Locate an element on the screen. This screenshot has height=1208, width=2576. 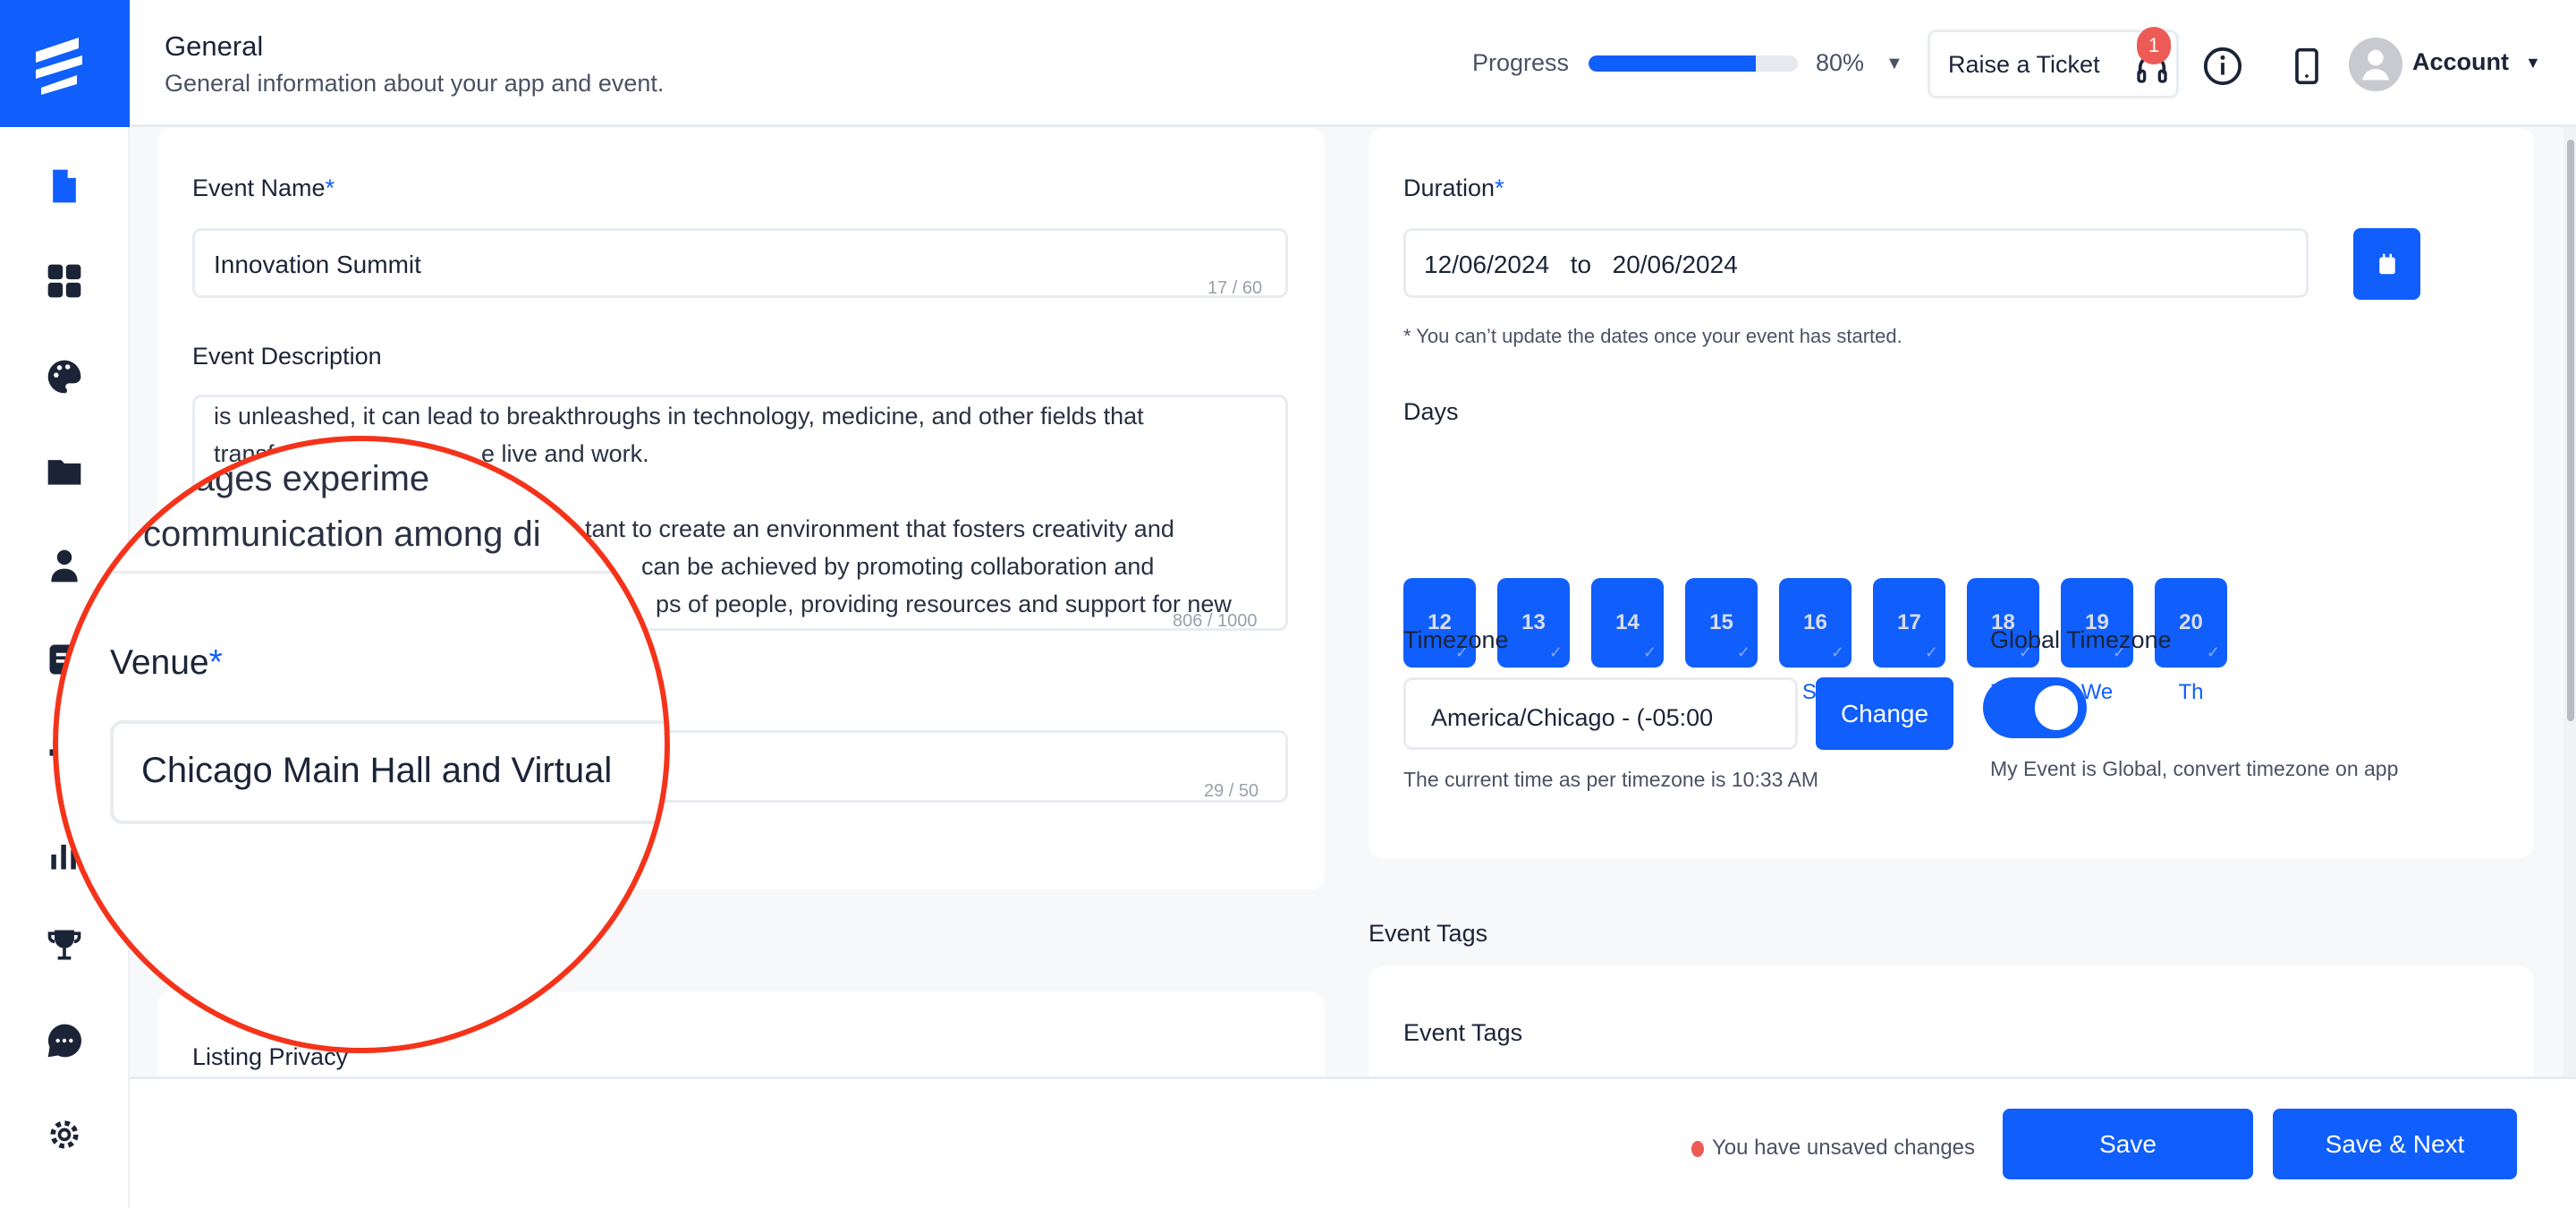
app-logo is located at coordinates (65, 63).